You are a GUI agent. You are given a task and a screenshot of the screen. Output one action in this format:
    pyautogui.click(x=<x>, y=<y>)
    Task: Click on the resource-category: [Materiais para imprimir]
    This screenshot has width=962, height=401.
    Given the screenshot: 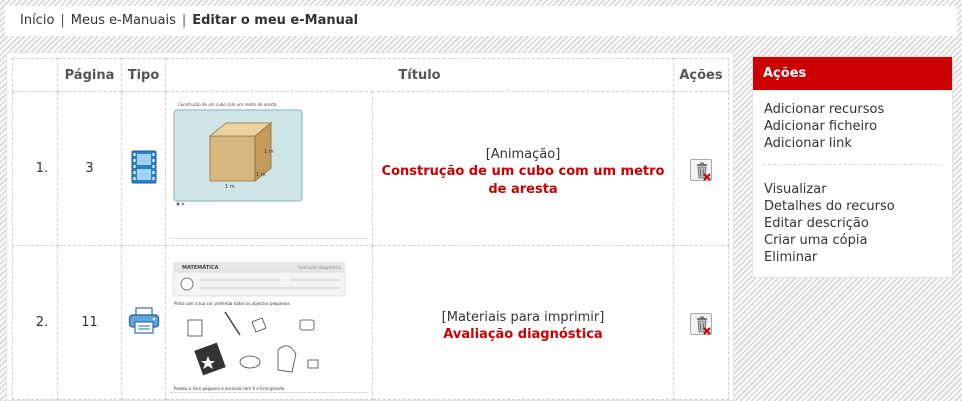 What is the action you would take?
    pyautogui.click(x=523, y=317)
    